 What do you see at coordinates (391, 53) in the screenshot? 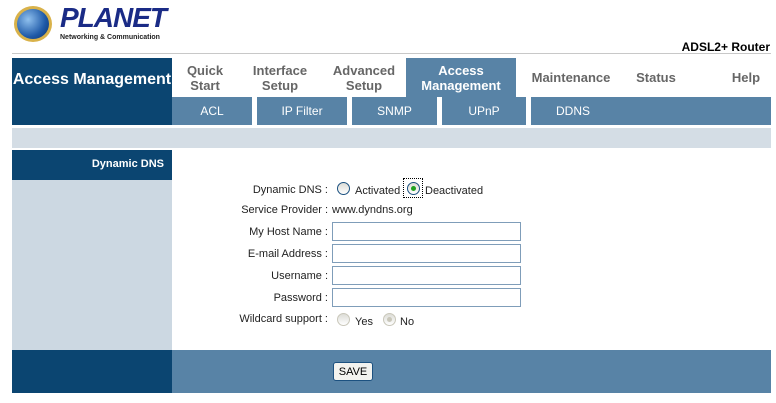
I see `divider` at bounding box center [391, 53].